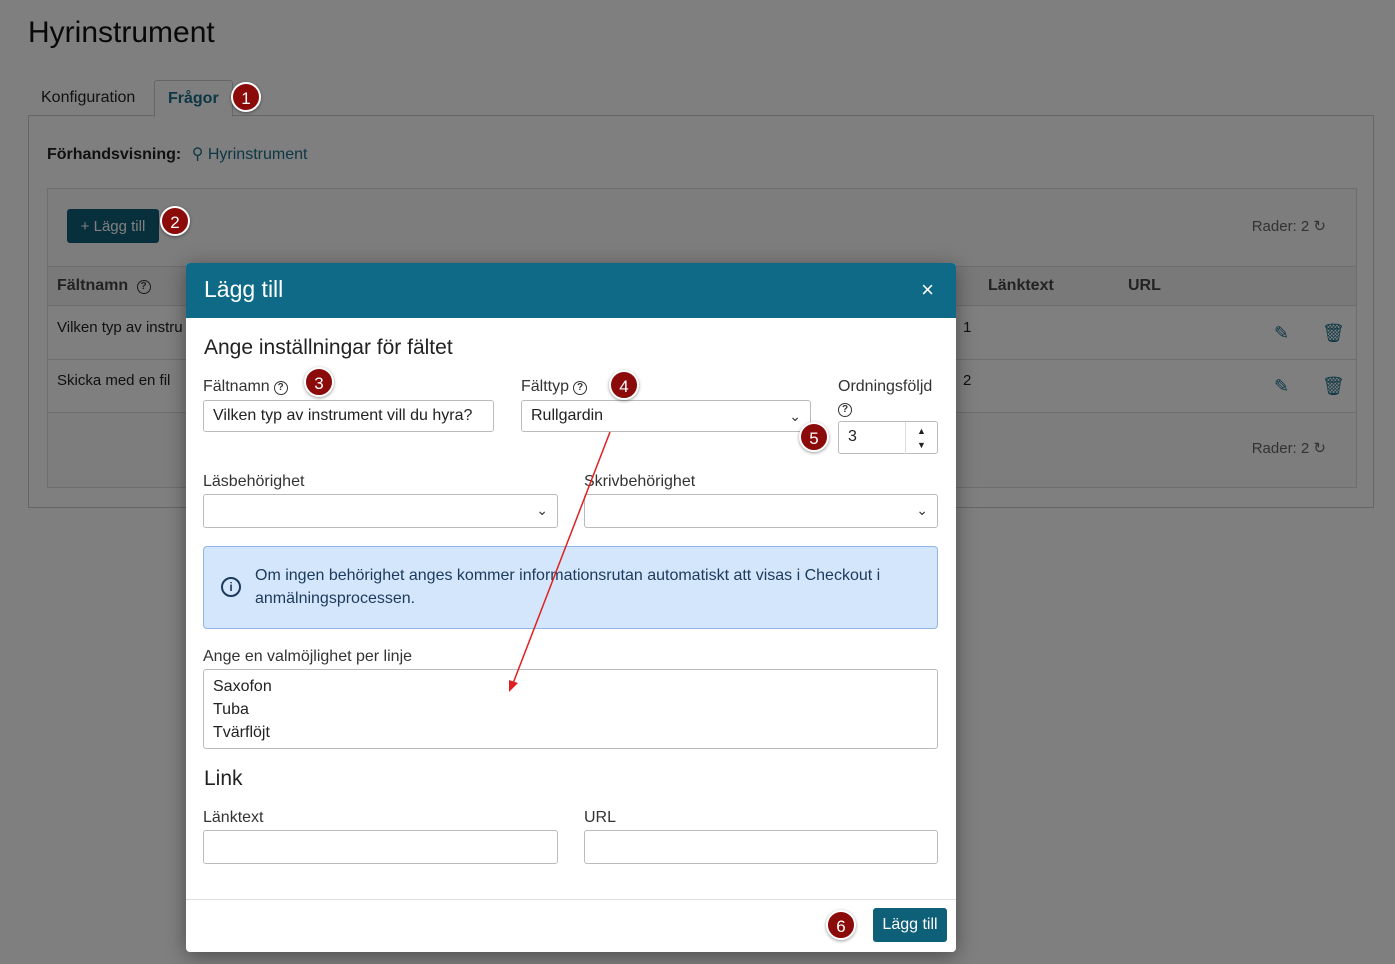 The width and height of the screenshot is (1395, 964). I want to click on field-type-select: Rullgardin ⌄, so click(666, 416).